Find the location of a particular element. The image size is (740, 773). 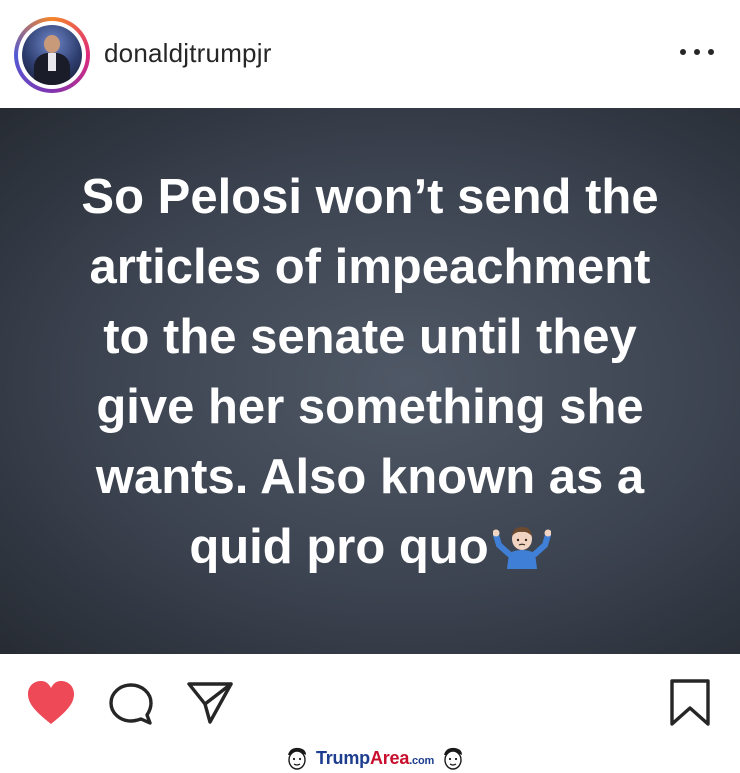

site-watermark: TrumpArea.com is located at coordinates (375, 758).